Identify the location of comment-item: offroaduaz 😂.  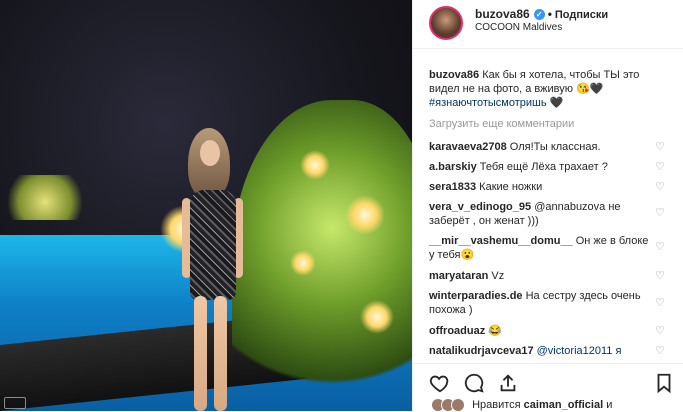
(539, 331).